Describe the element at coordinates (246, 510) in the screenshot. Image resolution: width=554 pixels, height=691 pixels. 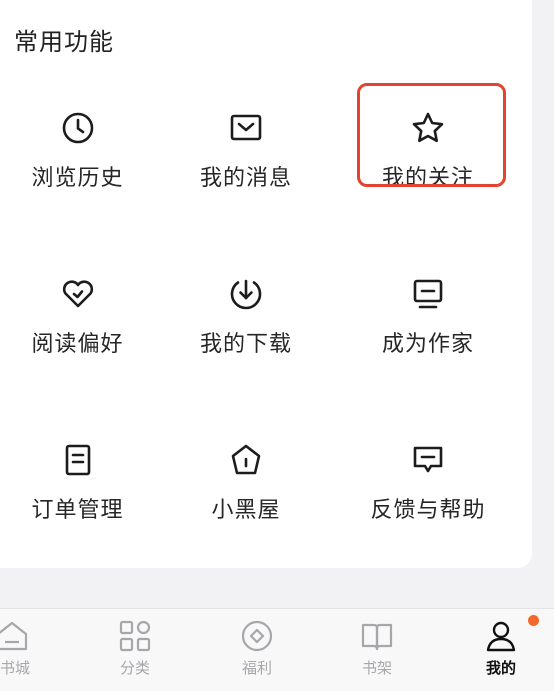
I see `feature-label: 小黑屋` at that location.